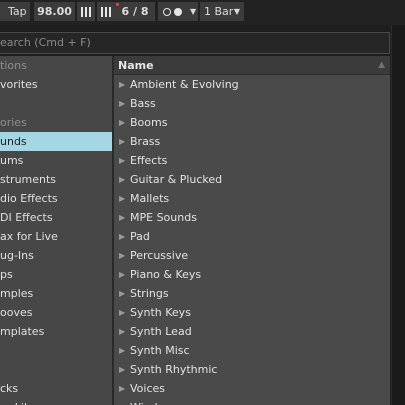 Image resolution: width=405 pixels, height=405 pixels. Describe the element at coordinates (149, 122) in the screenshot. I see `list-item-label: Booms` at that location.